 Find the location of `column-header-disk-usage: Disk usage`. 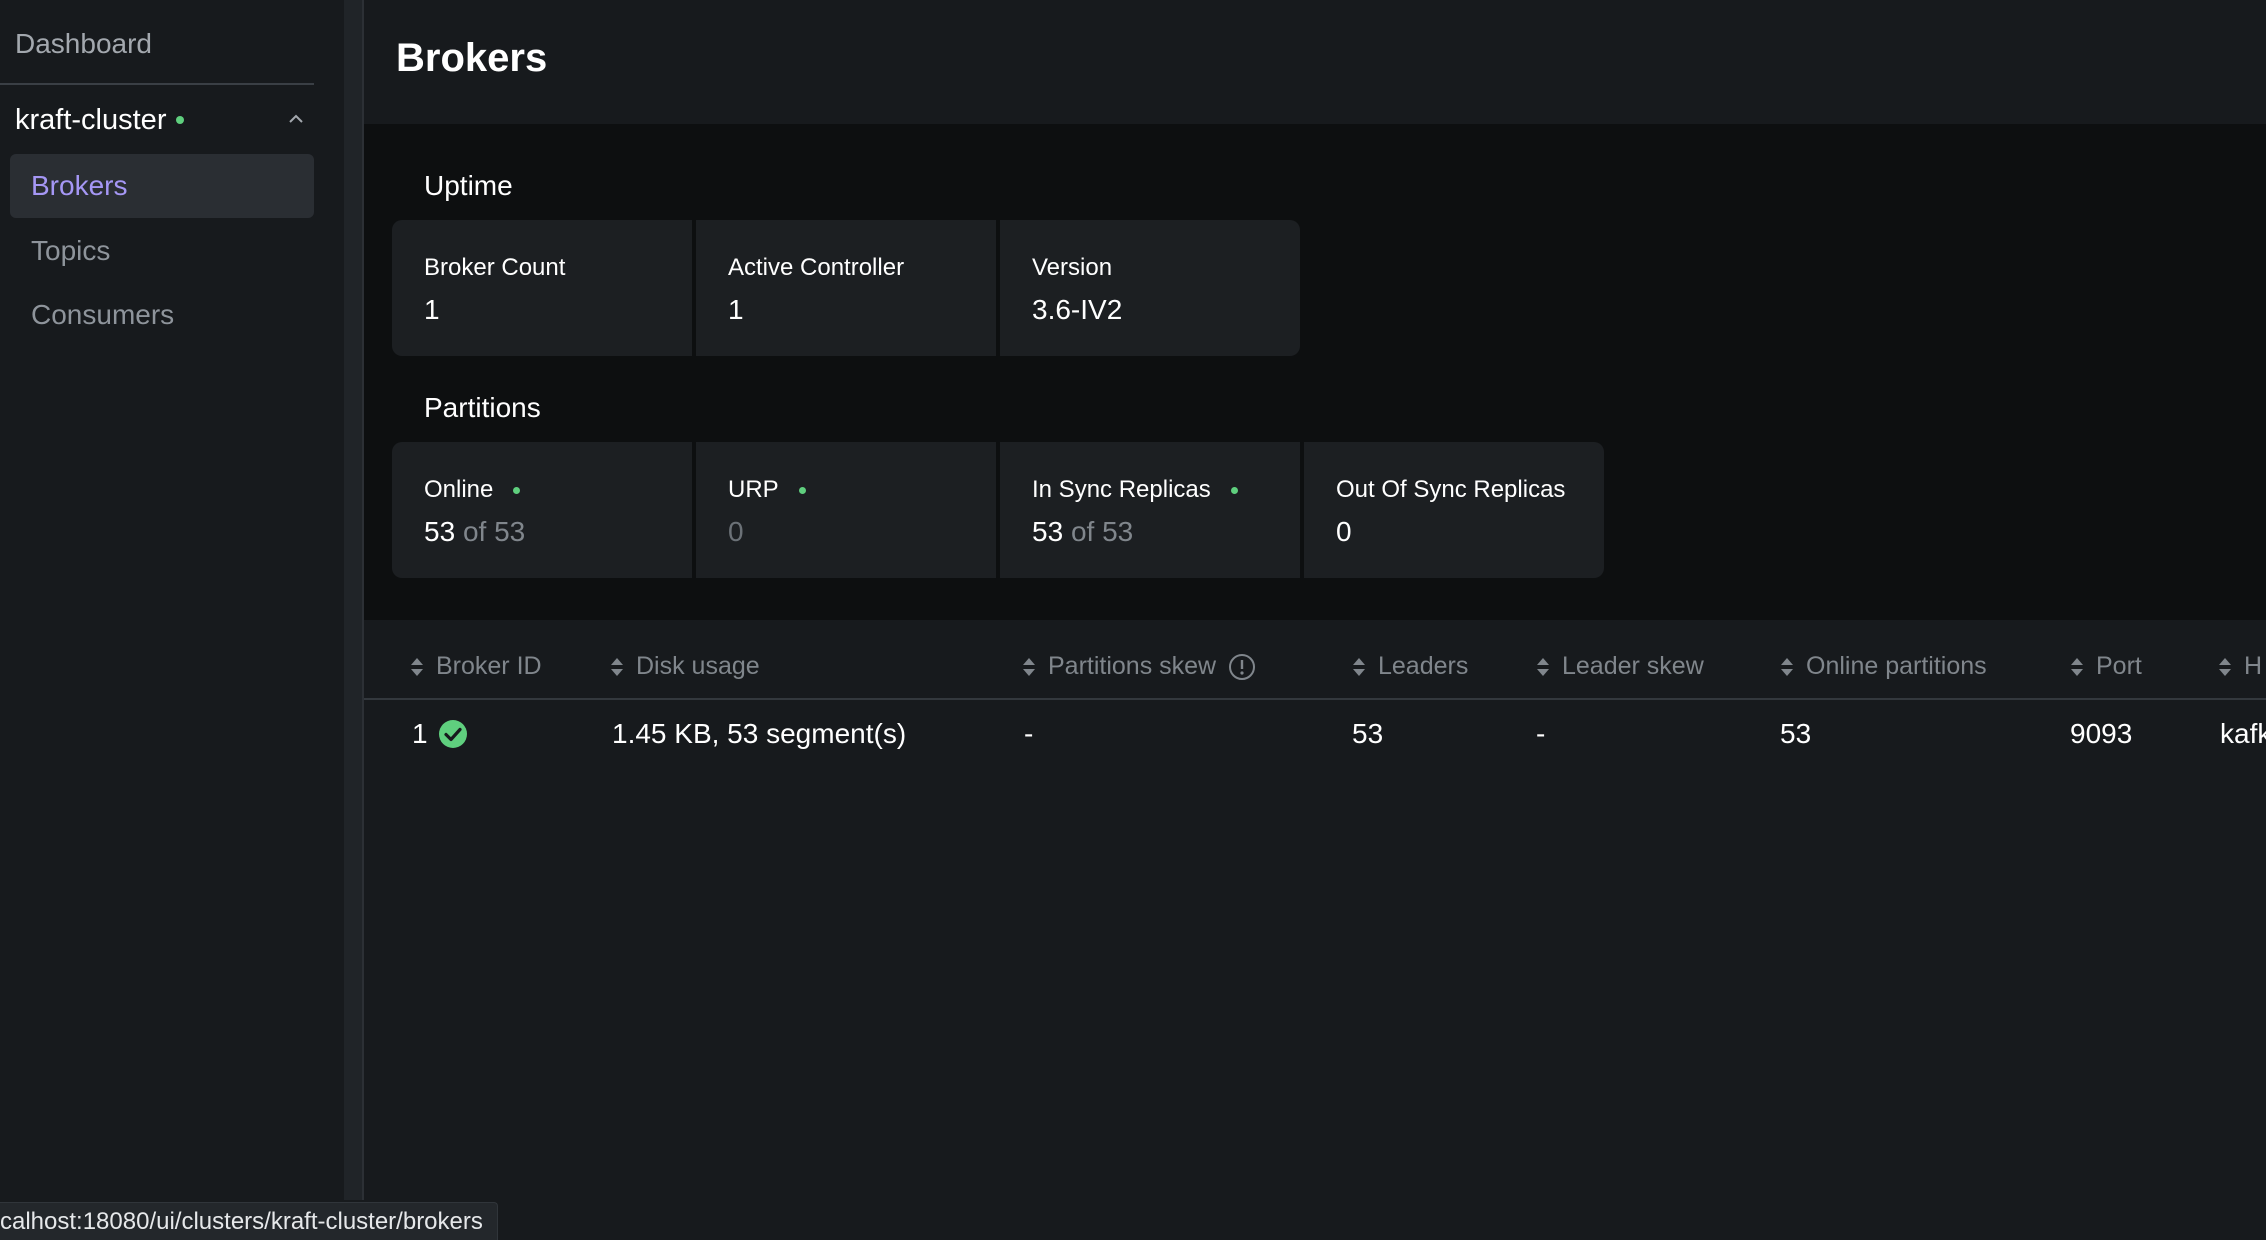

column-header-disk-usage: Disk usage is located at coordinates (685, 666).